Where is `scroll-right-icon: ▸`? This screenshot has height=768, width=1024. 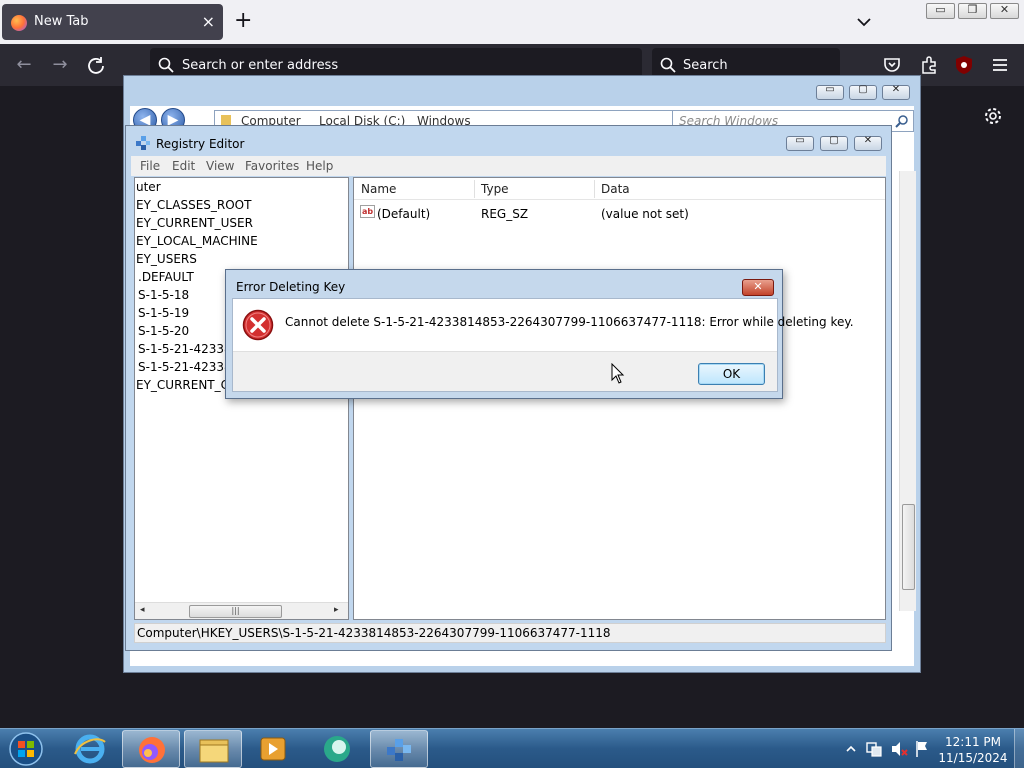 scroll-right-icon: ▸ is located at coordinates (336, 610).